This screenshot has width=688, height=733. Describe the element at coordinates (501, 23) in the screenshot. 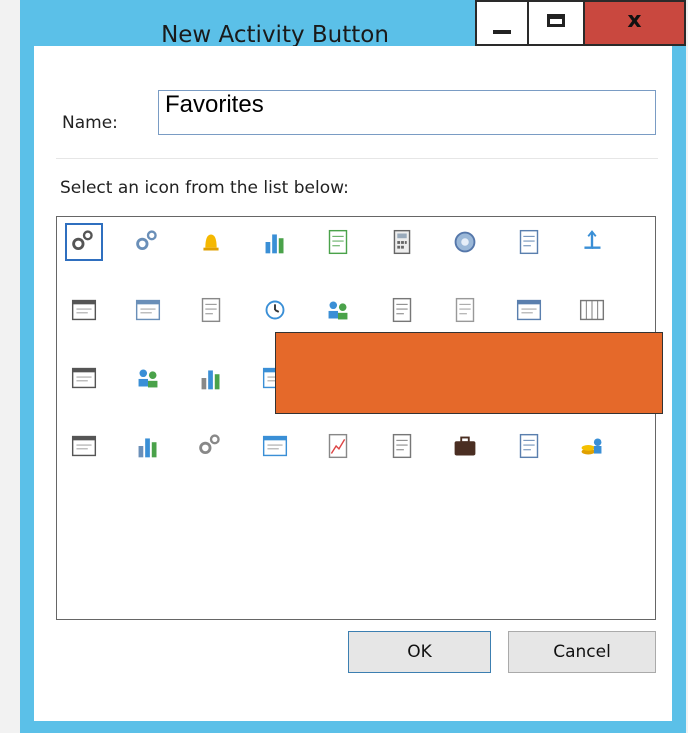

I see `minimize-button` at that location.